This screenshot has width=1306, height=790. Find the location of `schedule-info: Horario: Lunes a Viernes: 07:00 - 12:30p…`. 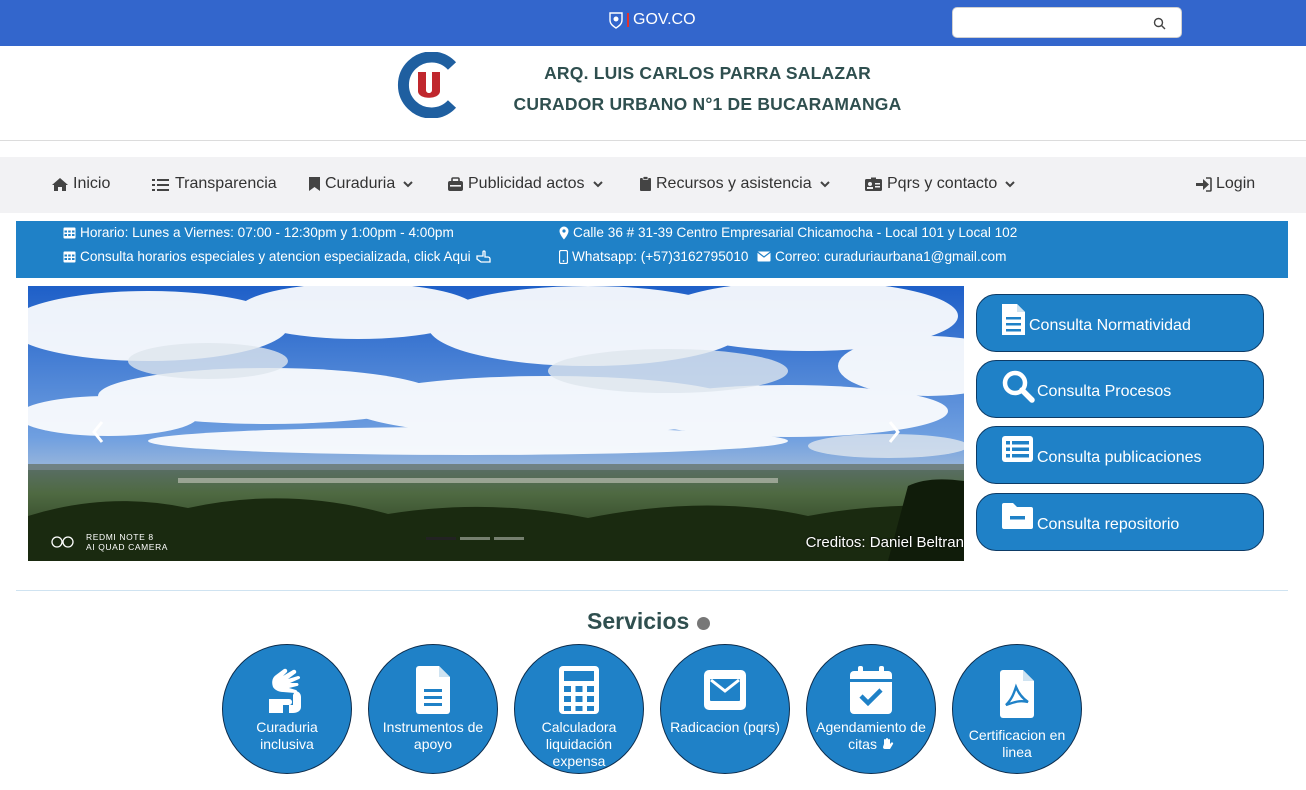

schedule-info: Horario: Lunes a Viernes: 07:00 - 12:30p… is located at coordinates (258, 232).